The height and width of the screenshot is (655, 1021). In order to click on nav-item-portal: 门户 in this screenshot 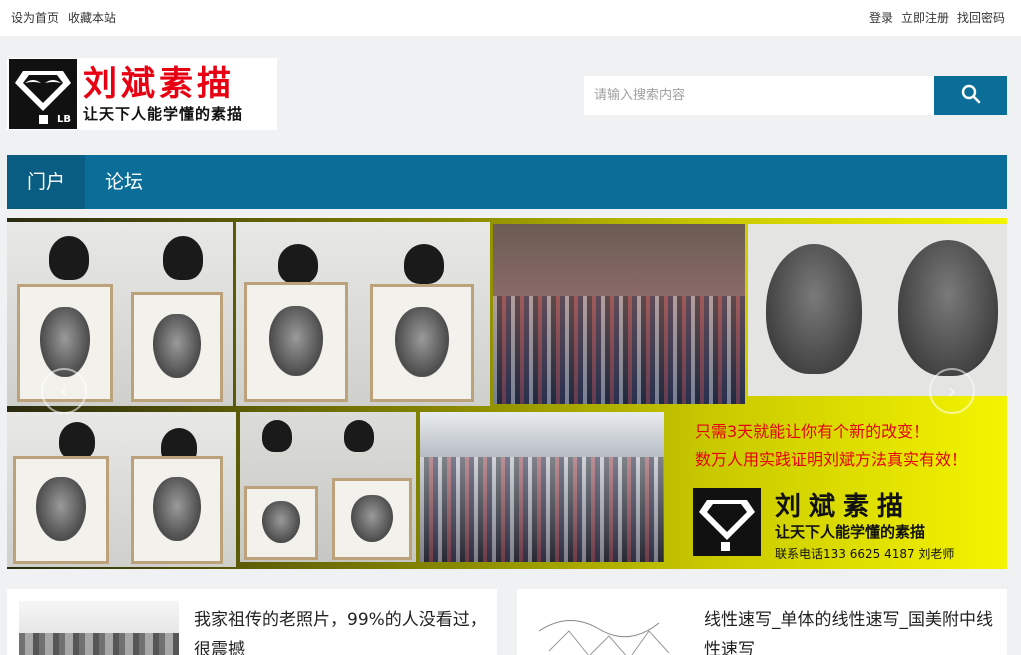, I will do `click(46, 182)`.